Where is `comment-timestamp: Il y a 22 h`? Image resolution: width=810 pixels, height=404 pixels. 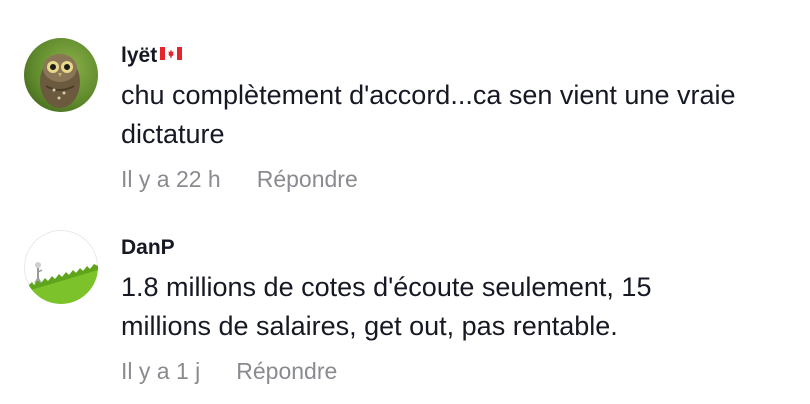
comment-timestamp: Il y a 22 h is located at coordinates (171, 179).